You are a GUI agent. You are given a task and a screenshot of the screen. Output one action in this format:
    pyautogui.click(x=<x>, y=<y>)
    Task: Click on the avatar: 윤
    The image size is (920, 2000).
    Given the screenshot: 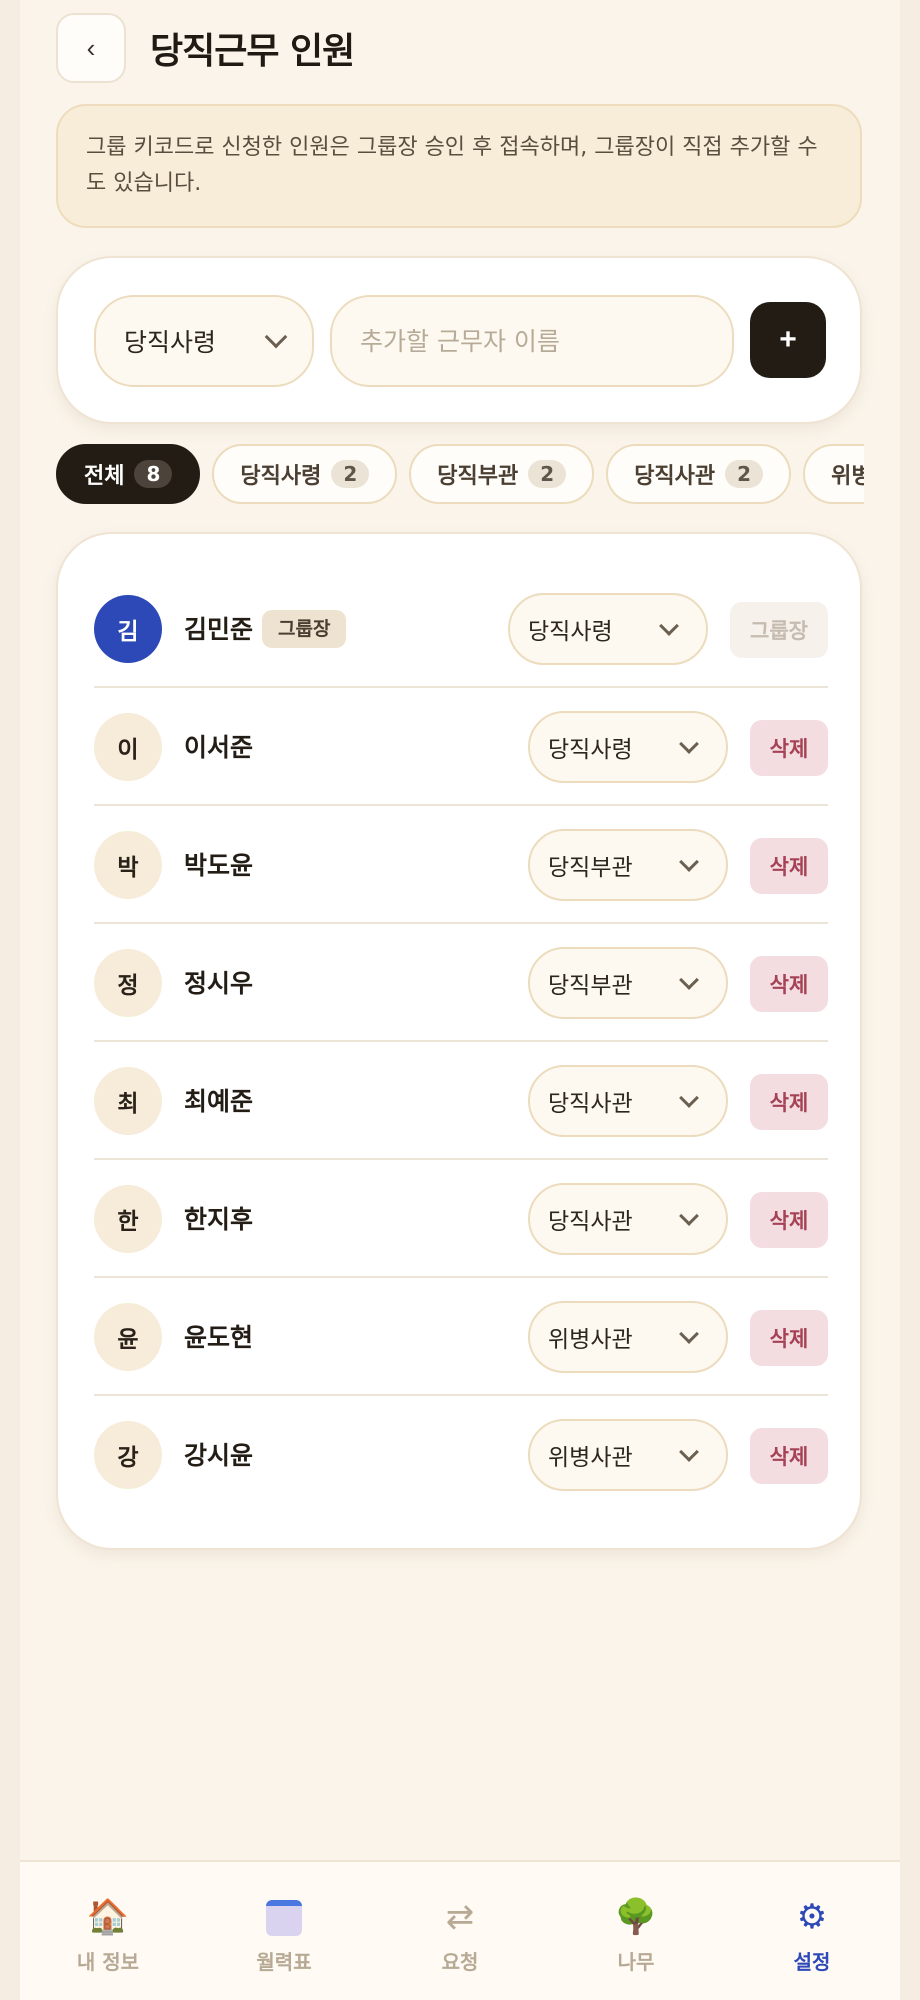 What is the action you would take?
    pyautogui.click(x=128, y=1337)
    